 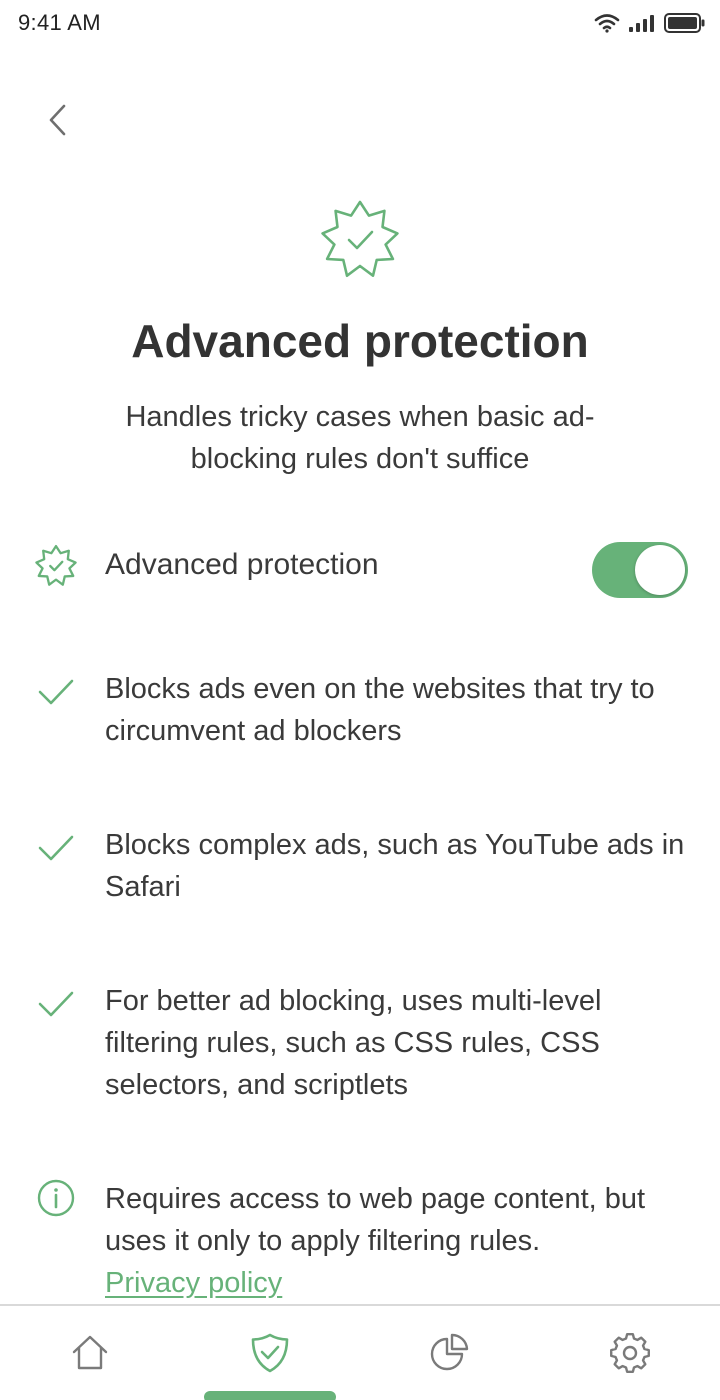 I want to click on advanced-protection-label: Advanced protection, so click(x=242, y=564).